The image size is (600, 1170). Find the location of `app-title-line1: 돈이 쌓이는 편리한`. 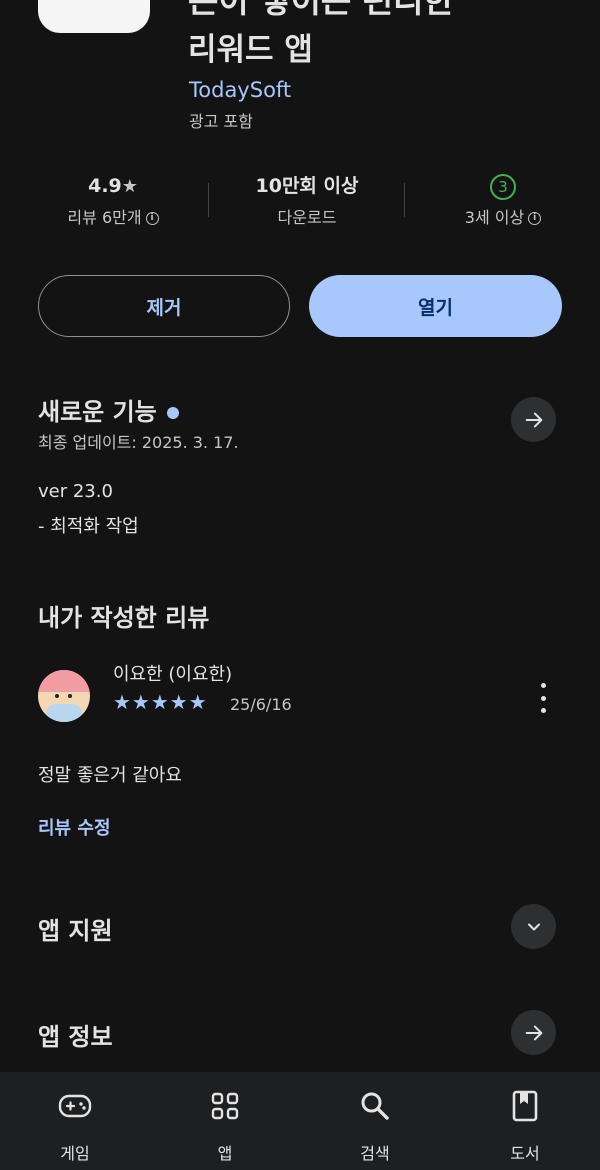

app-title-line1: 돈이 쌓이는 편리한 is located at coordinates (321, 10).